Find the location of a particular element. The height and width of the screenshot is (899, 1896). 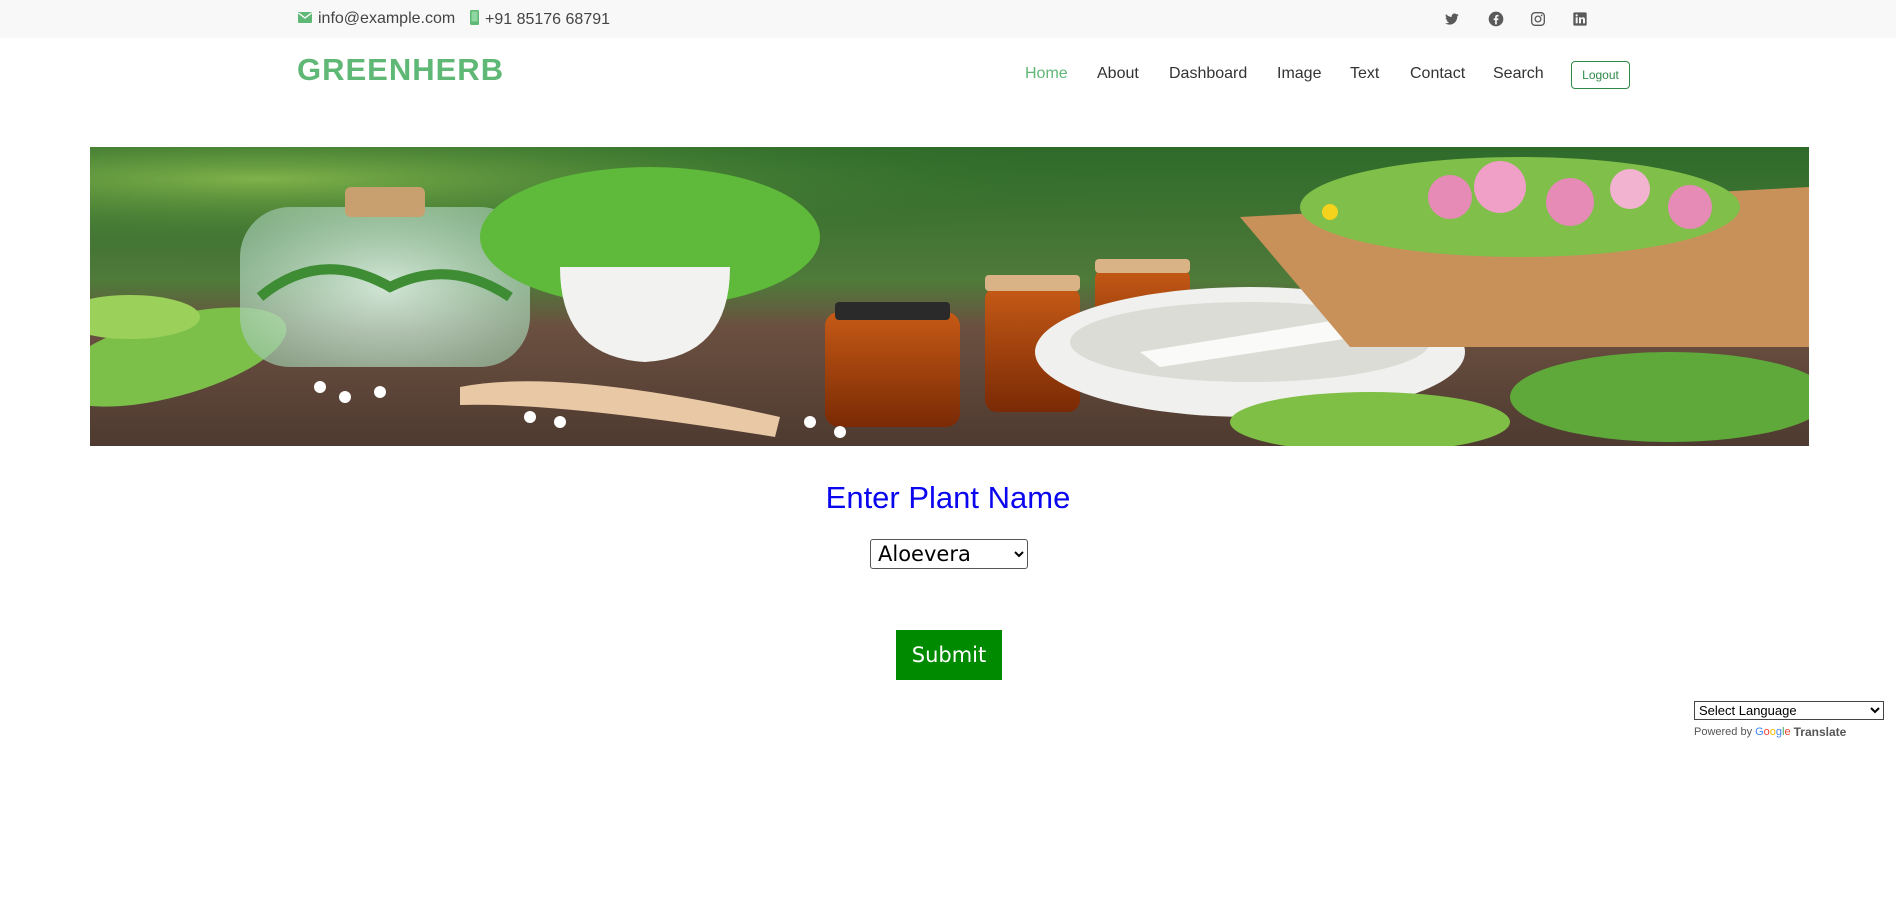

google-logo: Google is located at coordinates (1773, 732).